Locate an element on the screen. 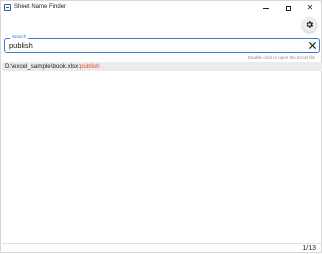  search-input: publish is located at coordinates (21, 46).